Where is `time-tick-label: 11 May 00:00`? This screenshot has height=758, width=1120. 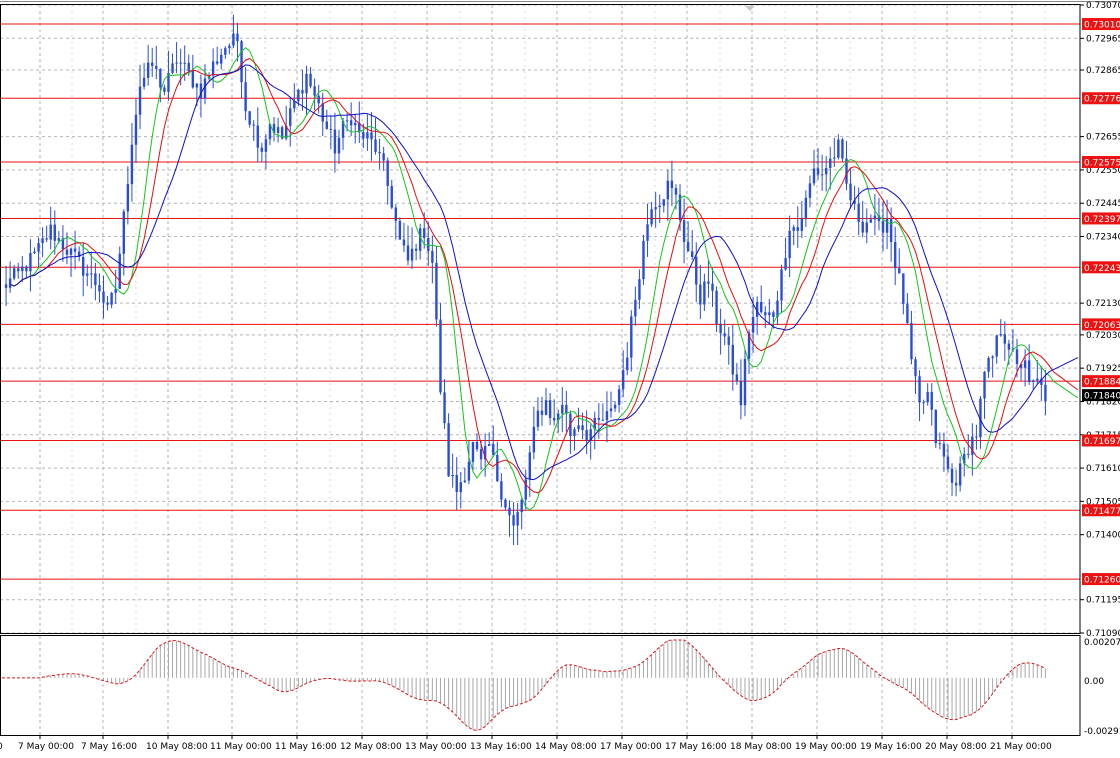
time-tick-label: 11 May 00:00 is located at coordinates (241, 747).